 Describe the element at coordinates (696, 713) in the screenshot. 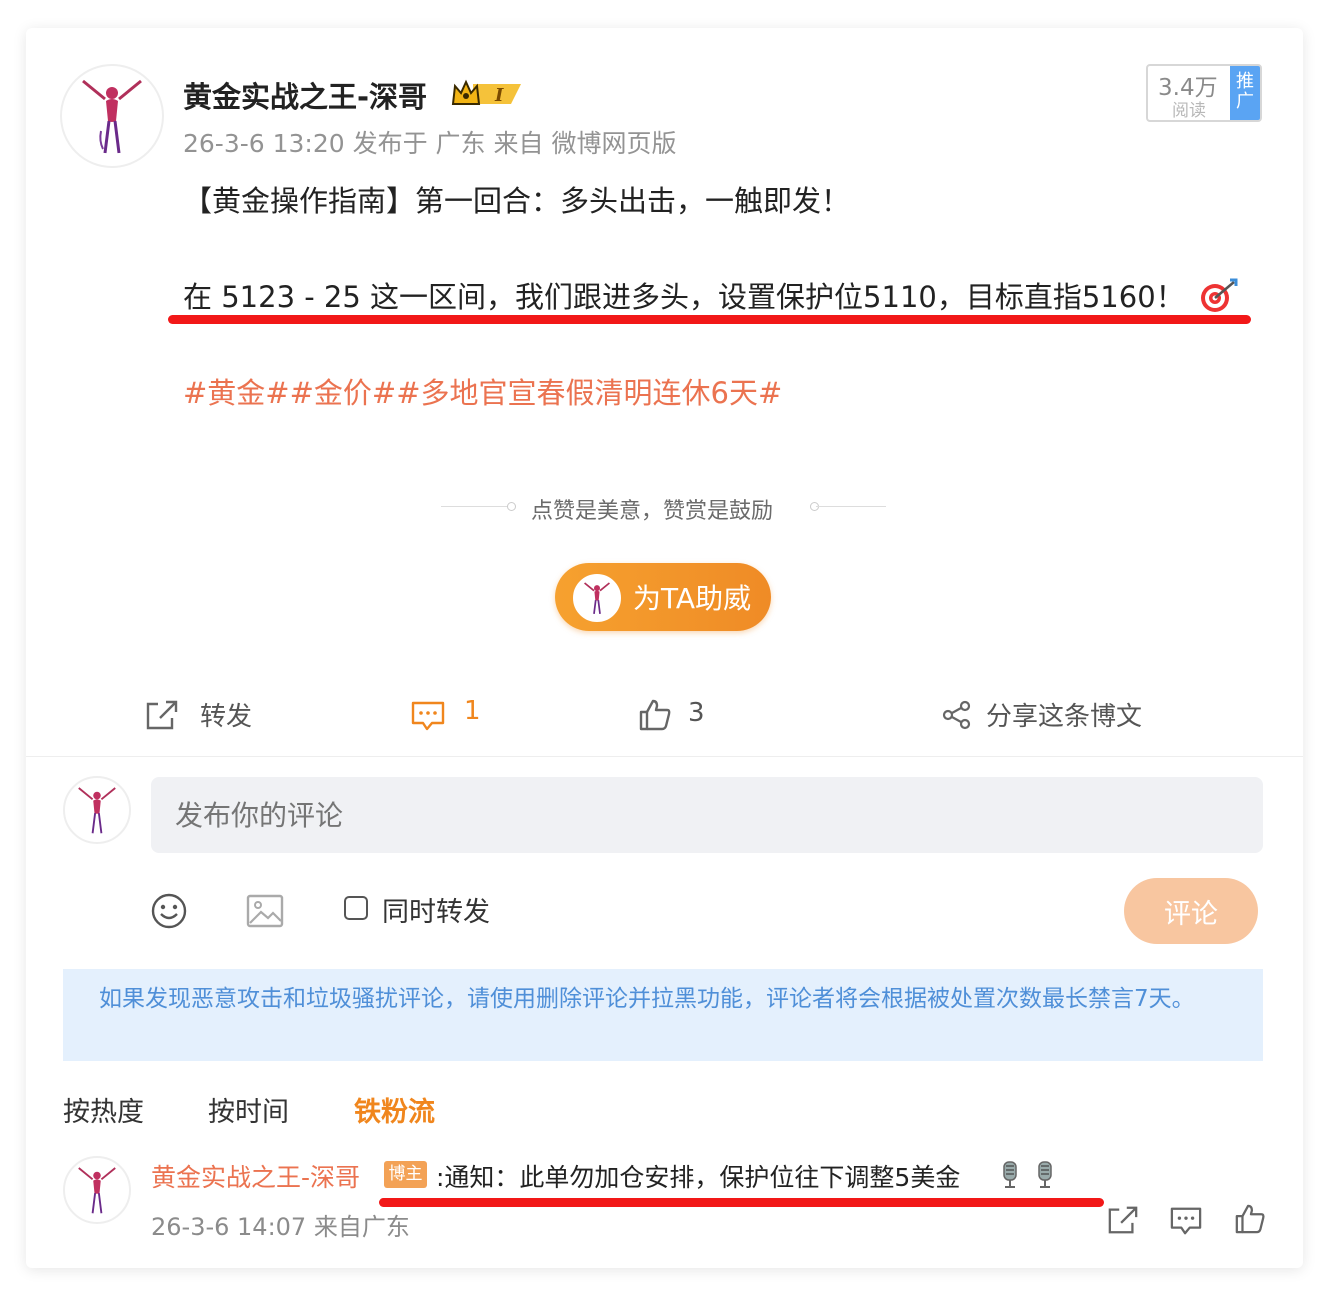

I see `like-count: 3` at that location.